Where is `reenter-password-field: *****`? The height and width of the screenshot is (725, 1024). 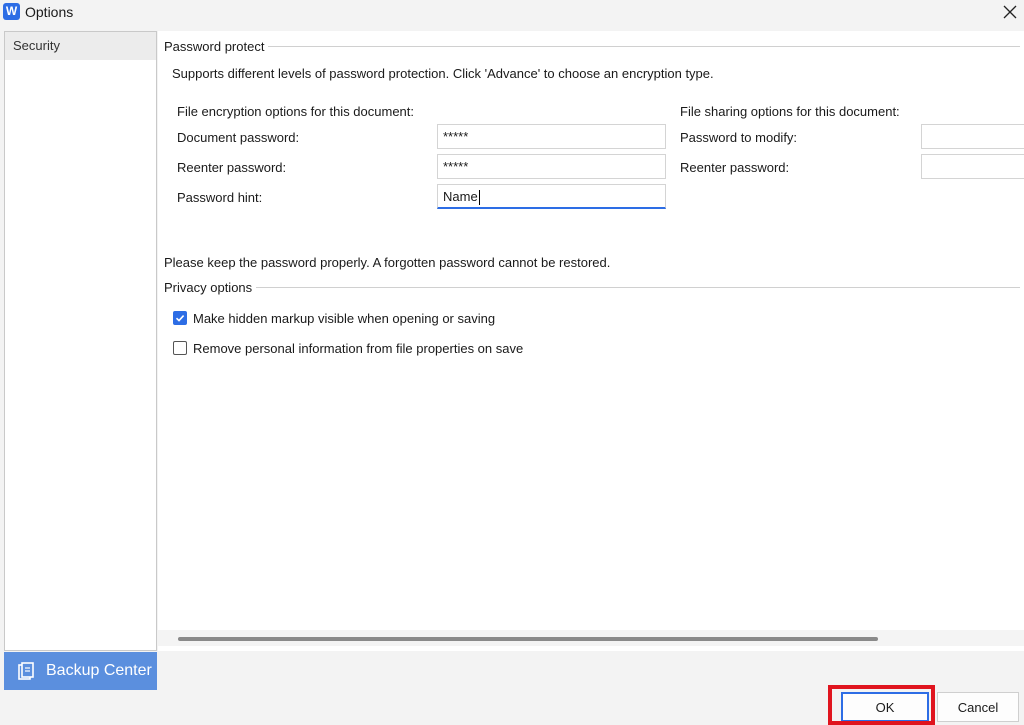 reenter-password-field: ***** is located at coordinates (551, 166).